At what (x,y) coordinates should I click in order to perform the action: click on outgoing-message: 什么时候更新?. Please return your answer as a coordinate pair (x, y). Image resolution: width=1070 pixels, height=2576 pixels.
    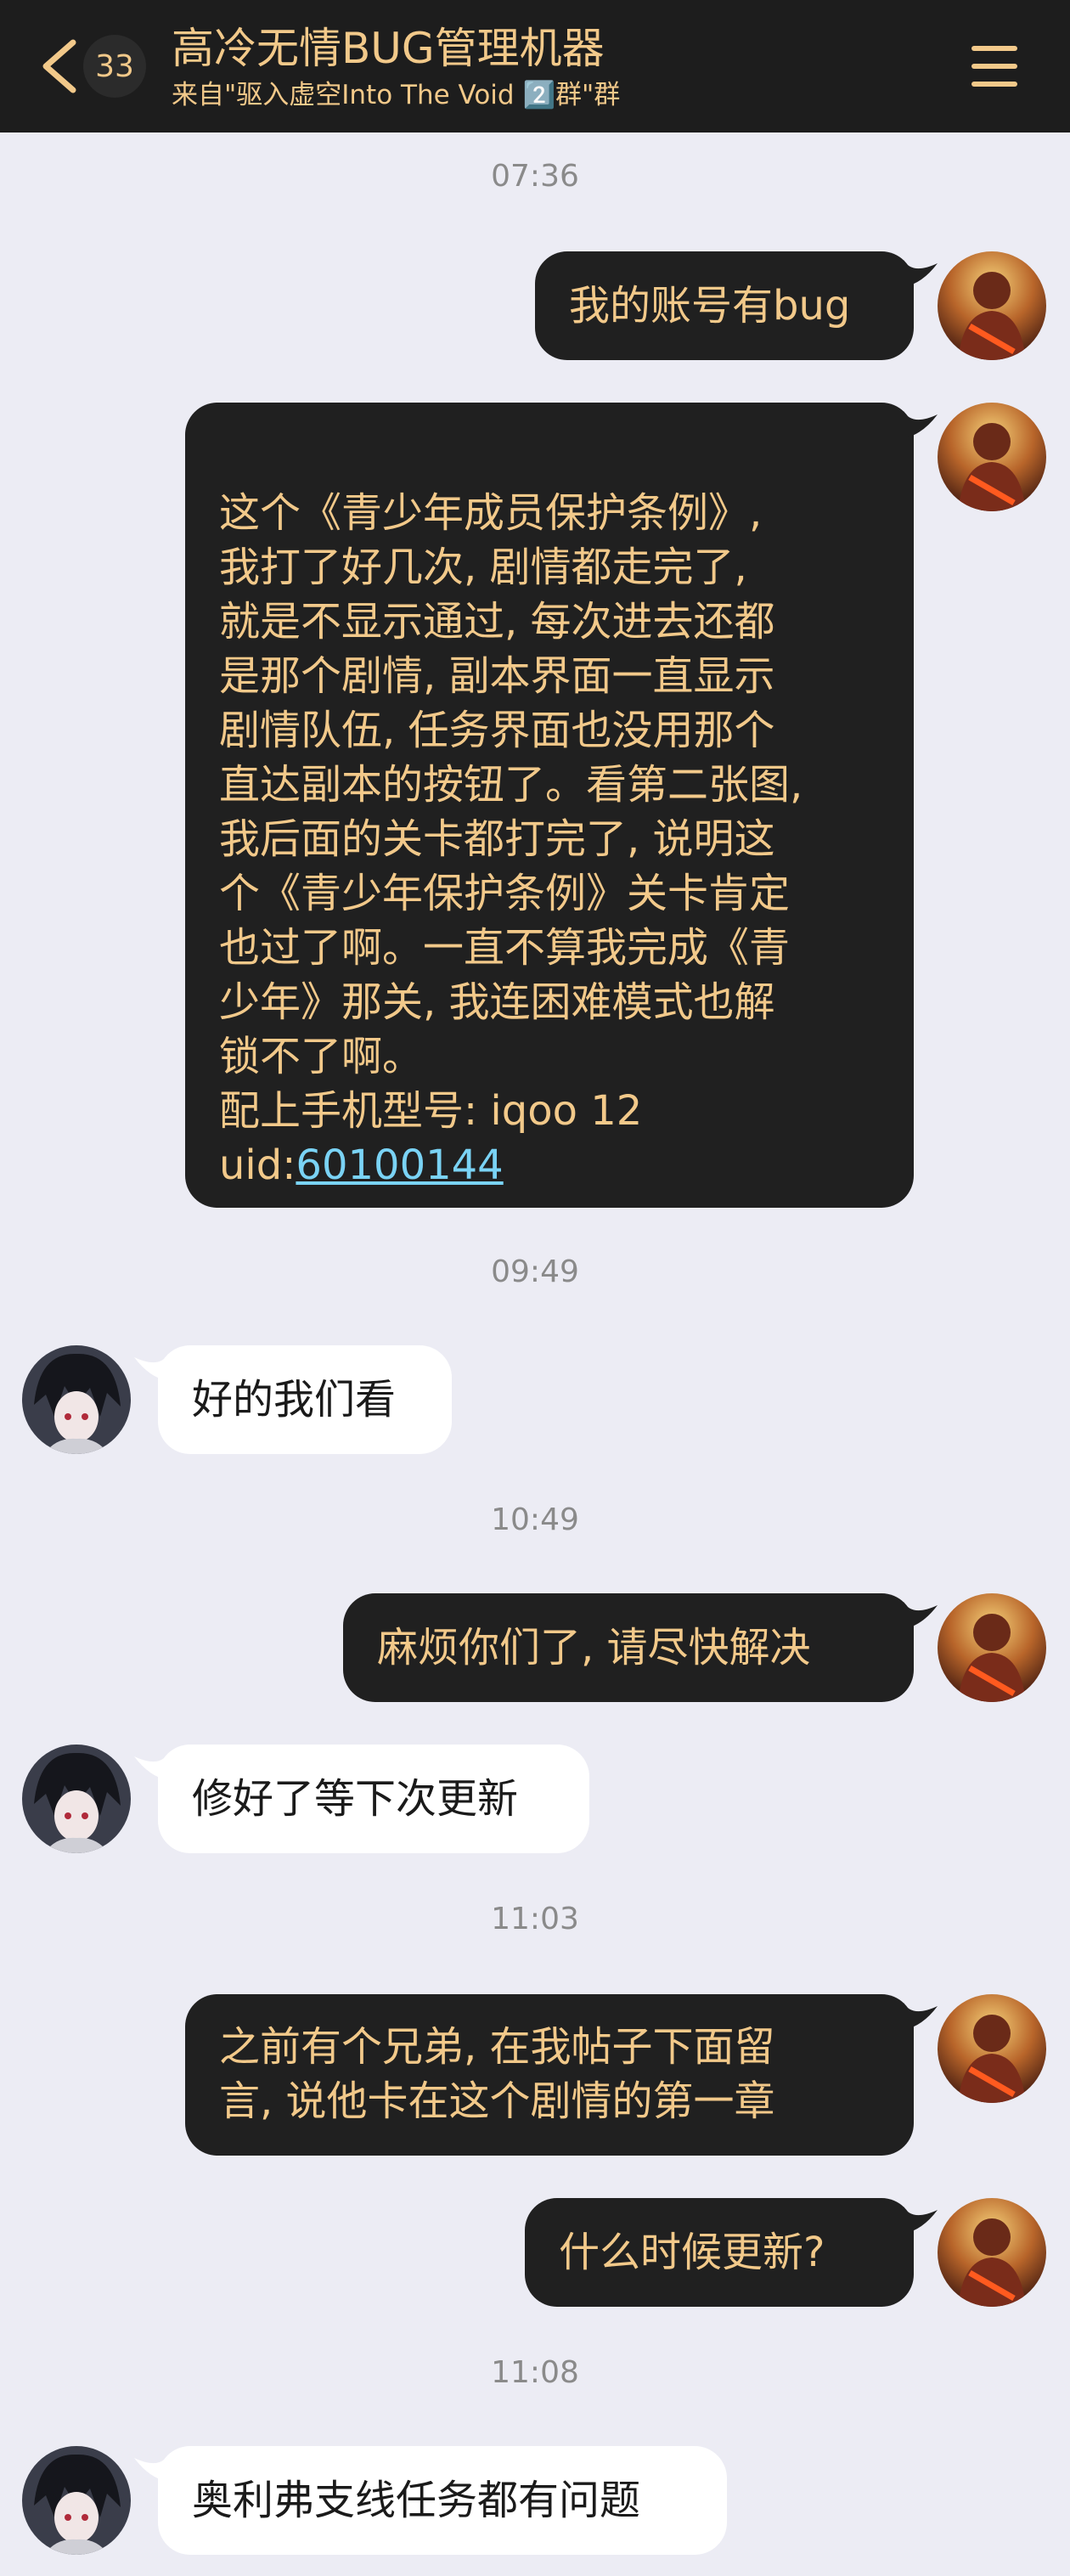
    Looking at the image, I should click on (731, 2252).